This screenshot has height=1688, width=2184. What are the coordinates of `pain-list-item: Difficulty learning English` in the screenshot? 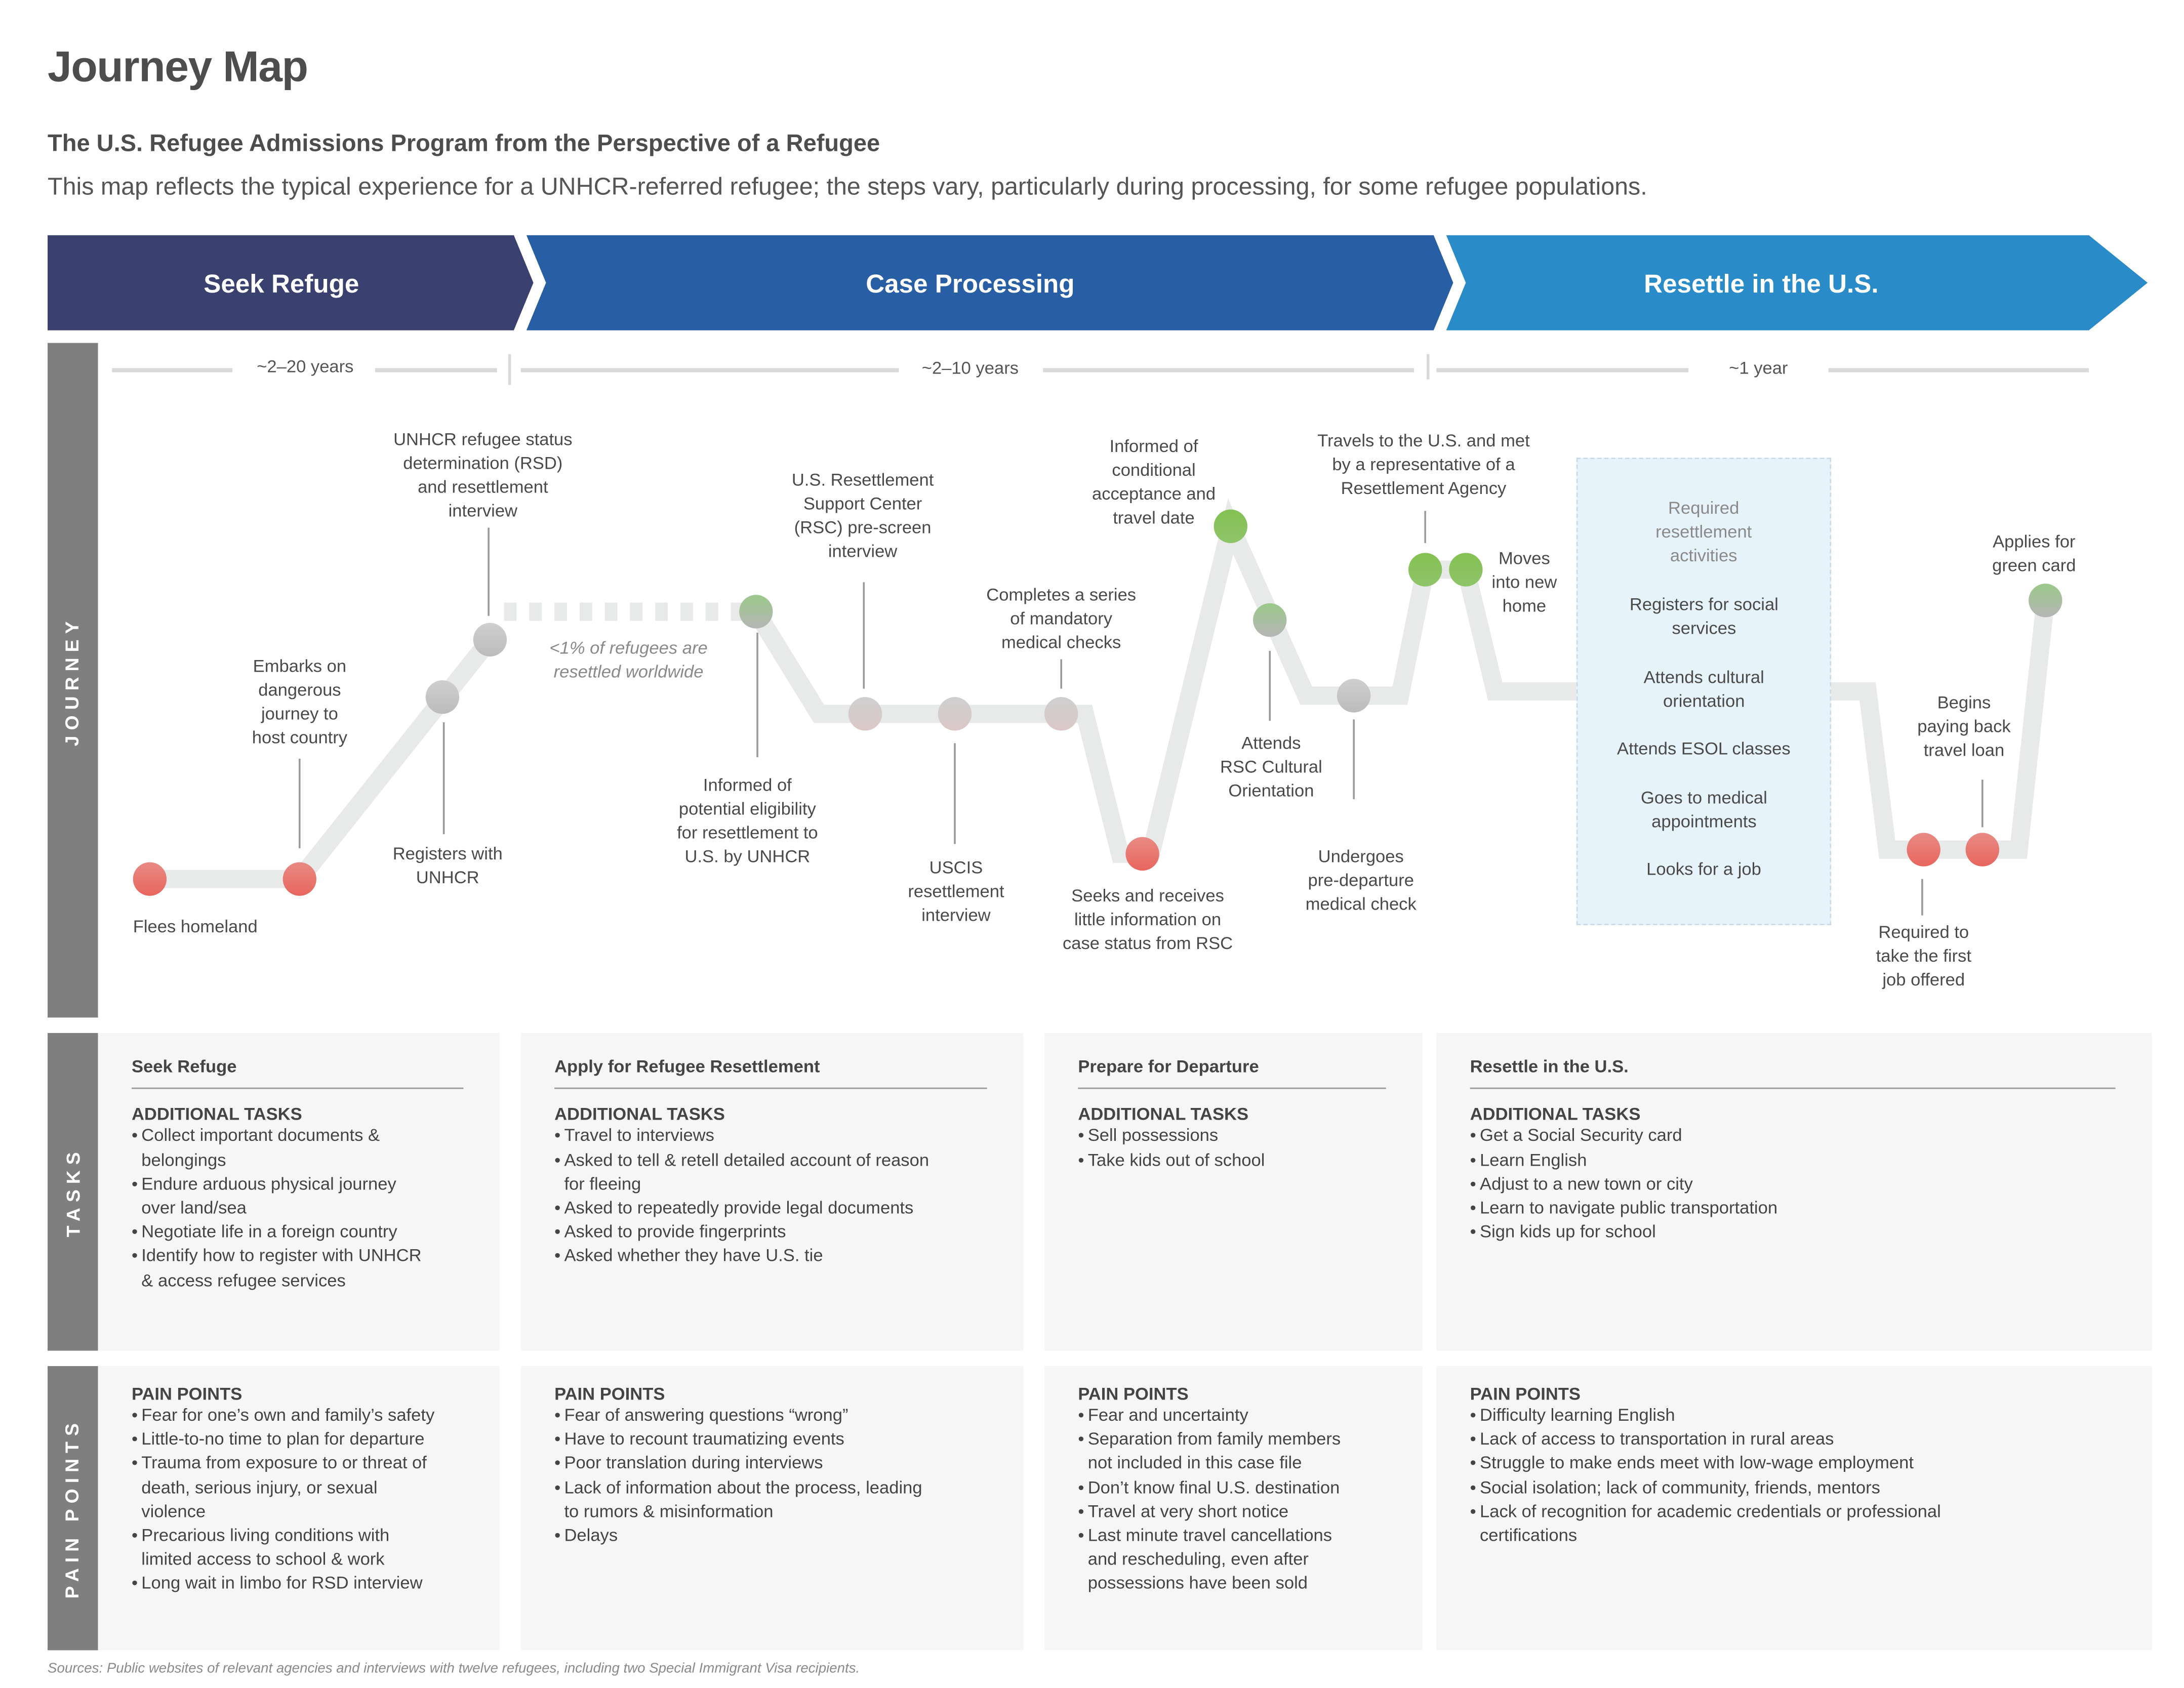 It's located at (1795, 1416).